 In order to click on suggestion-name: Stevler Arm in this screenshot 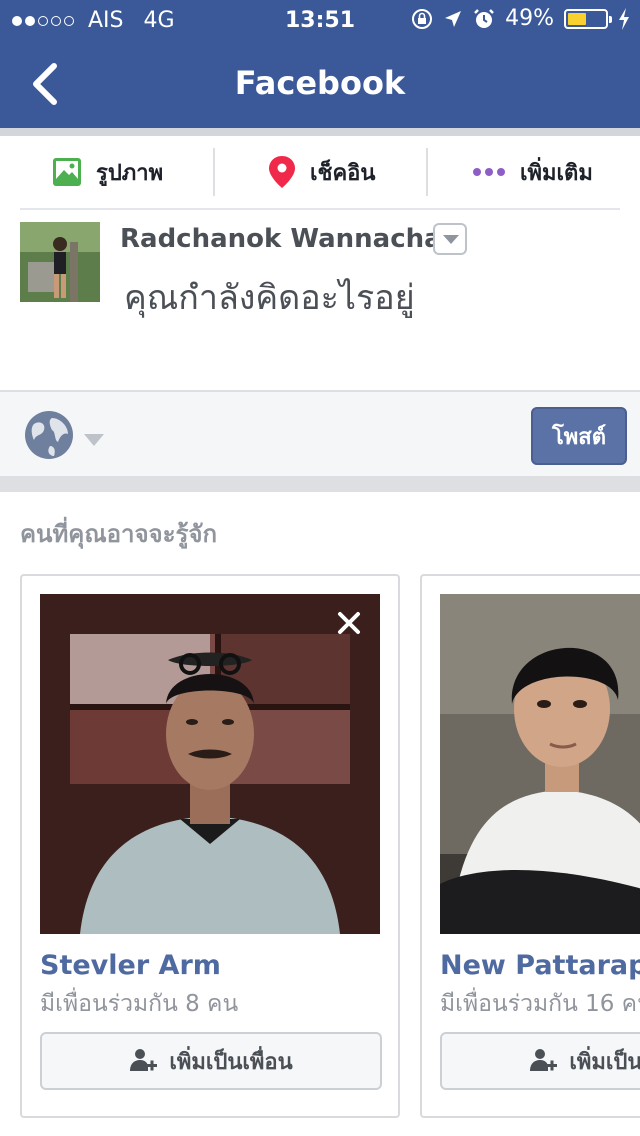, I will do `click(130, 965)`.